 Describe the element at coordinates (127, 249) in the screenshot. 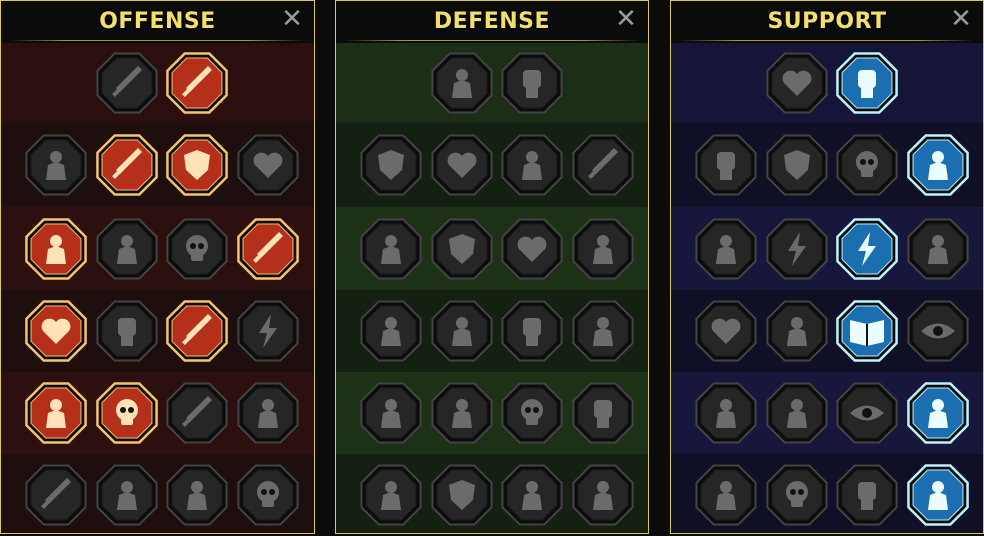

I see `monster-maw-icon` at that location.